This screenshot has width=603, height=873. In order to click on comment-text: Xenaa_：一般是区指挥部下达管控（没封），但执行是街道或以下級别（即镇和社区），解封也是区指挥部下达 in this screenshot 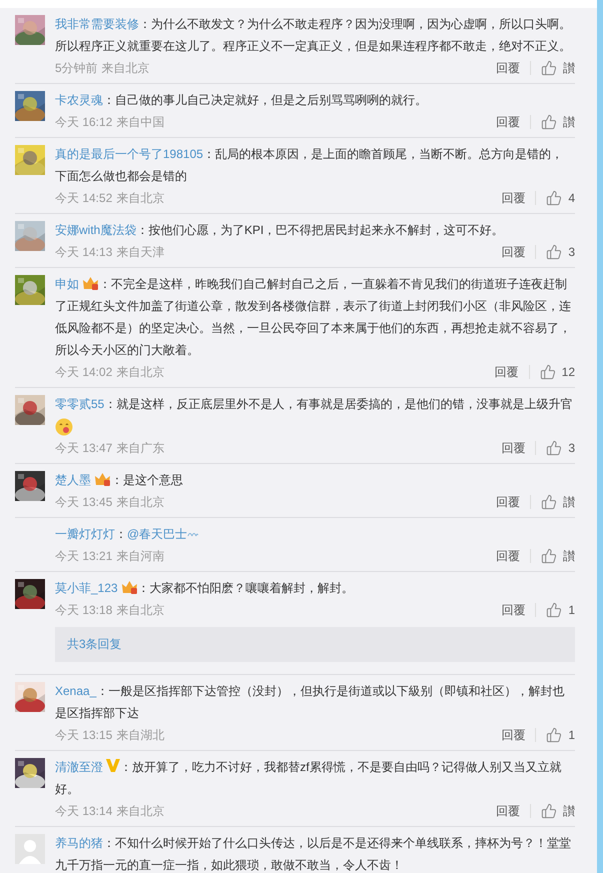, I will do `click(310, 702)`.